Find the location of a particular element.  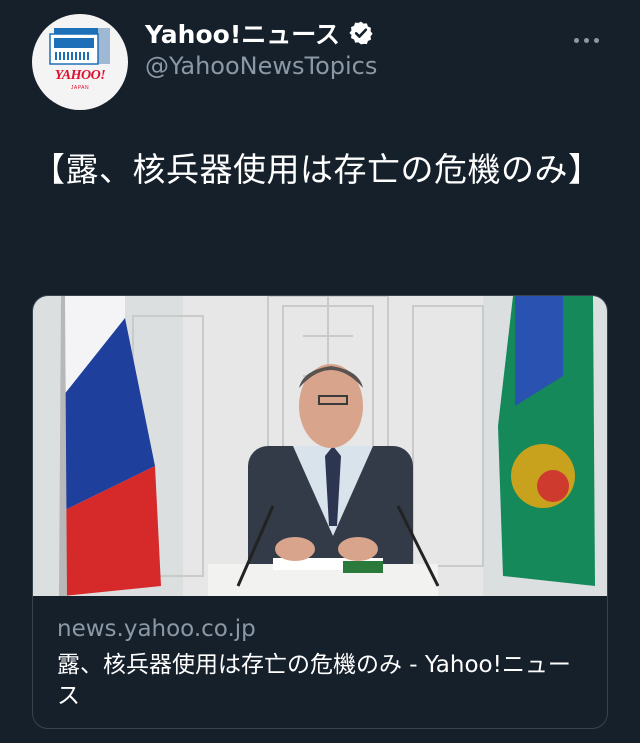

yahoo-logo-text: YAHOO! is located at coordinates (80, 75).